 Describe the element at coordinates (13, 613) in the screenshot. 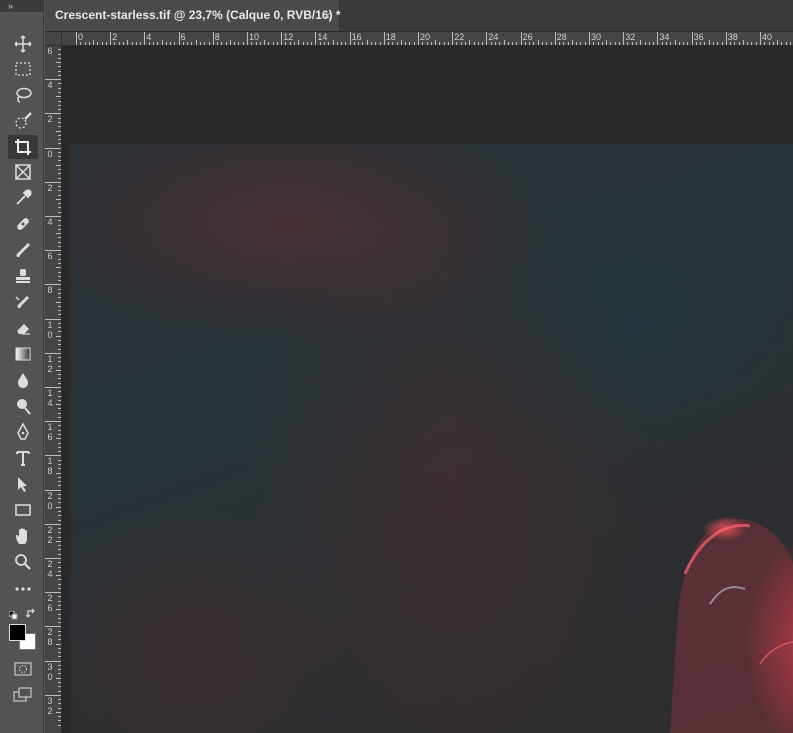

I see `default-colors-icon` at that location.